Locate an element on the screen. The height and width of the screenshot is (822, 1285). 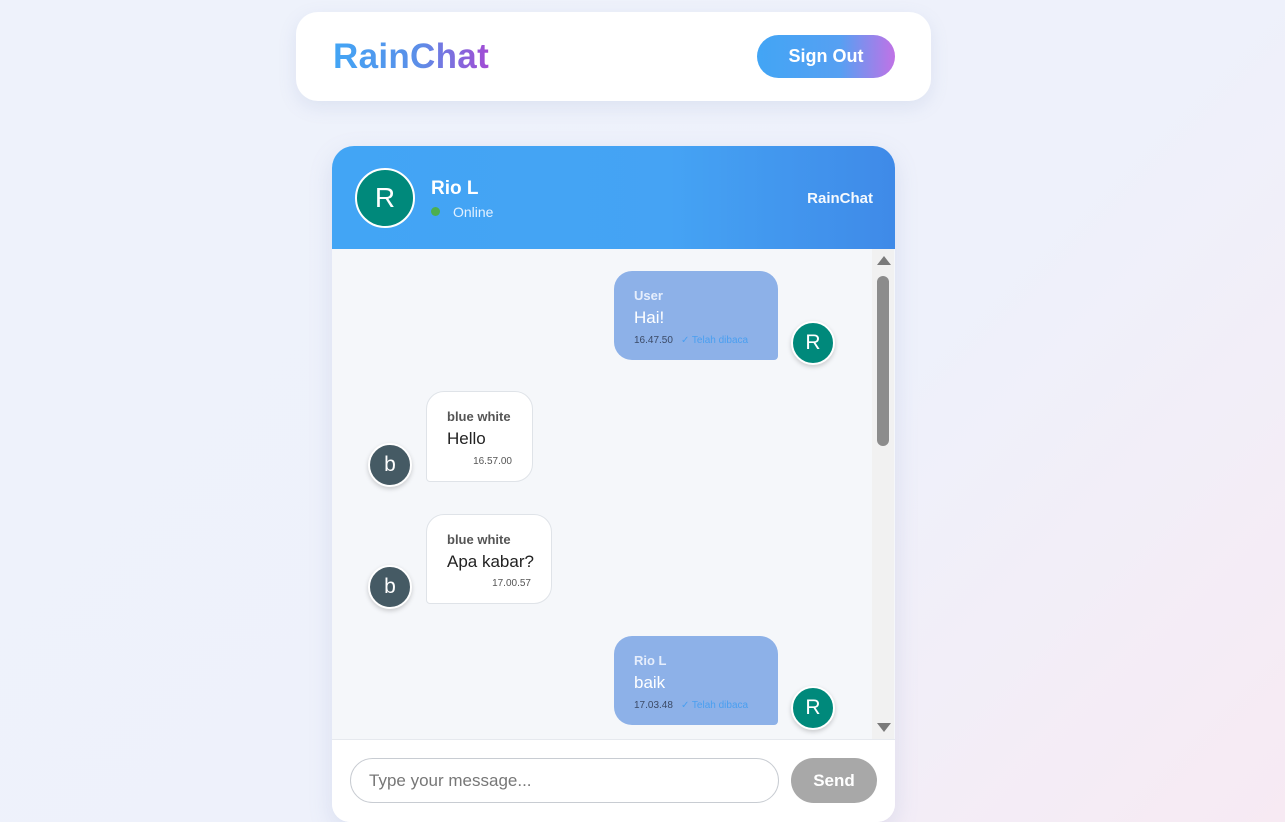
header-brand: RainChat is located at coordinates (840, 198).